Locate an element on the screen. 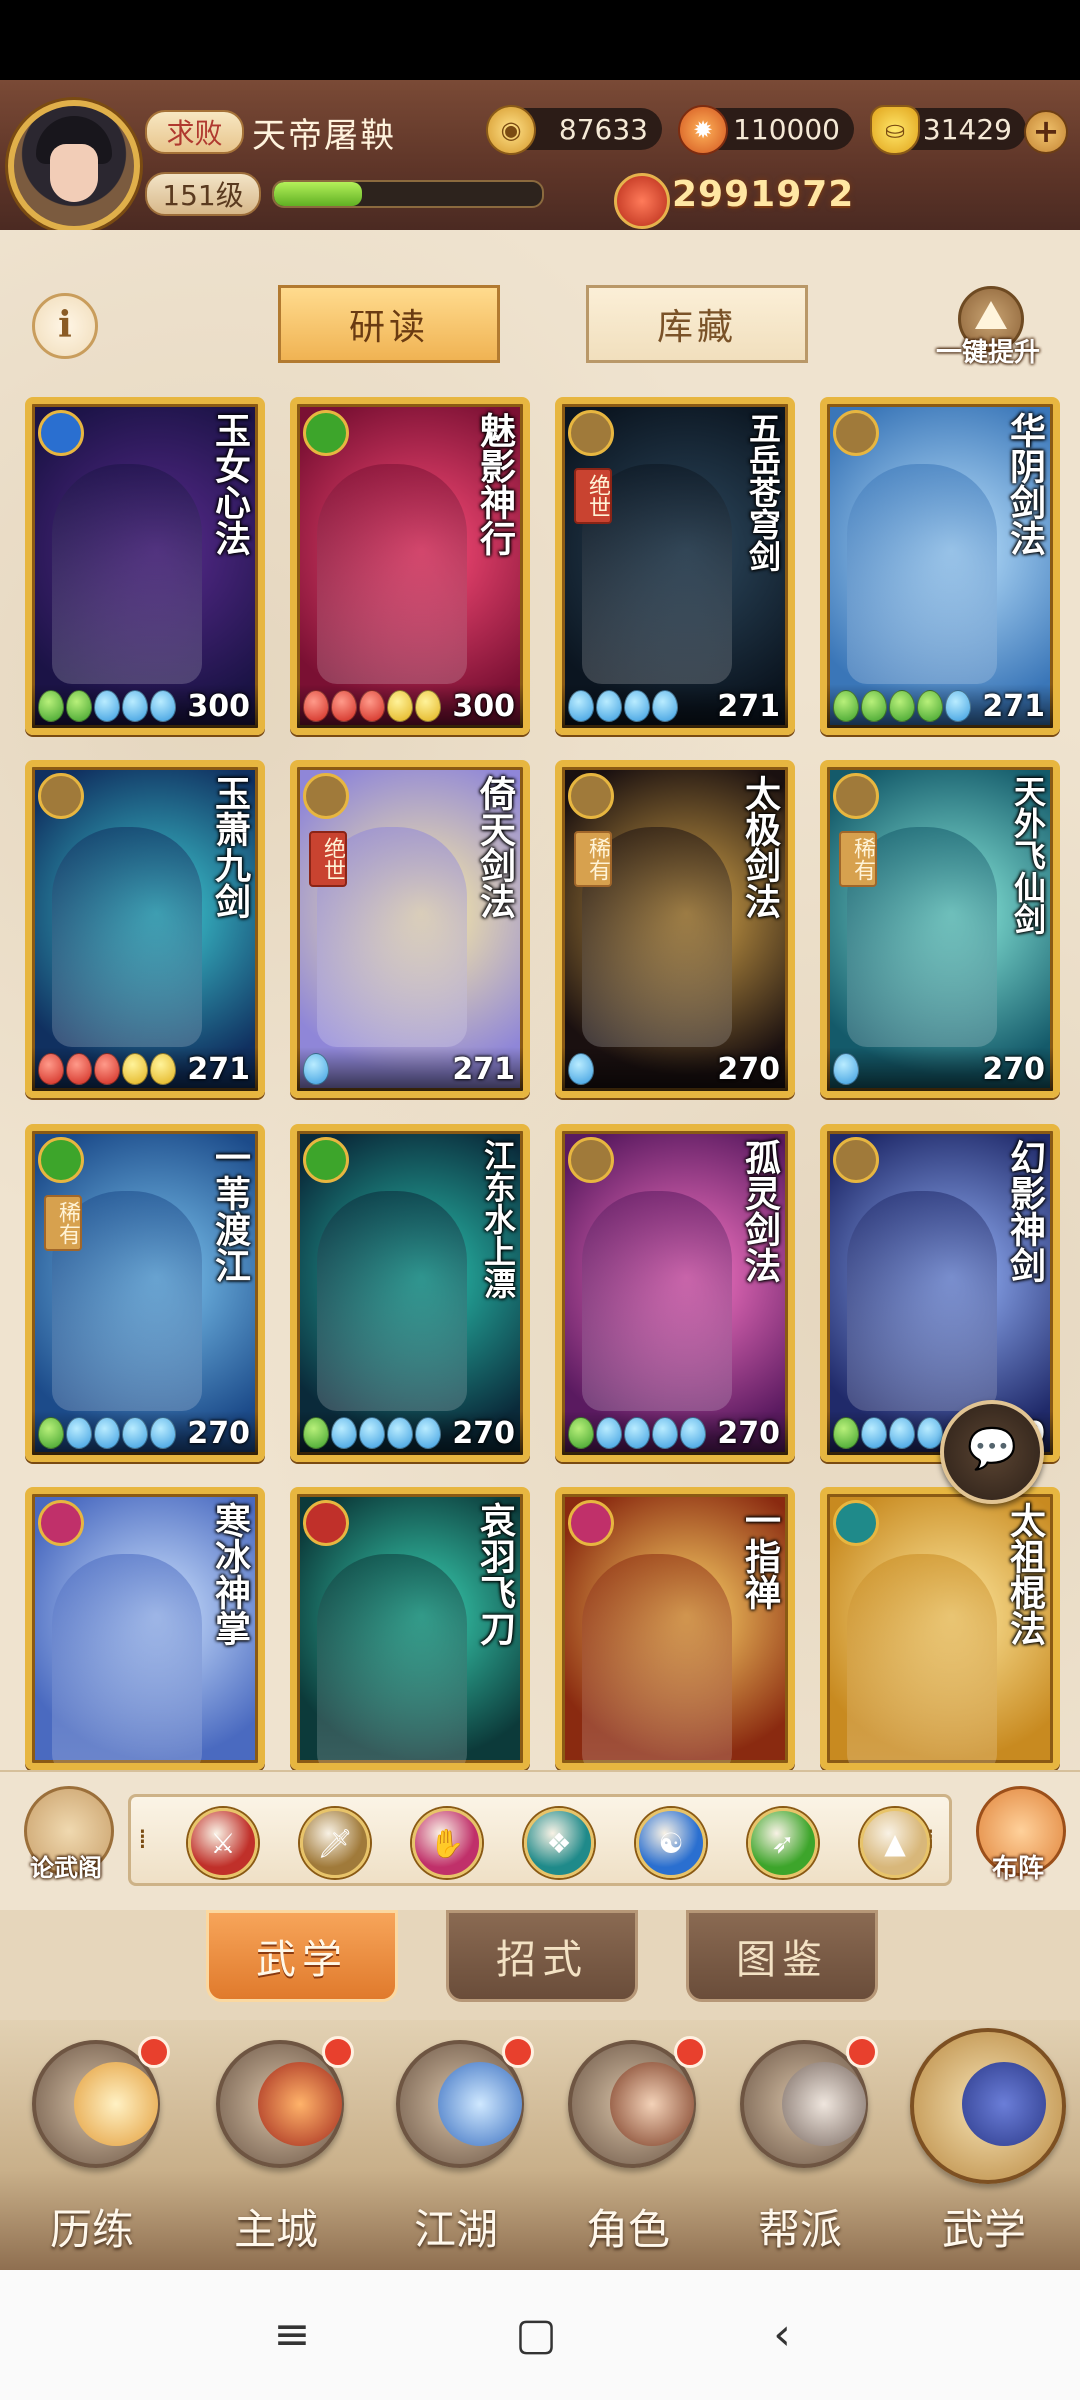 This screenshot has height=2400, width=1080. skill-title: 魅影神行 is located at coordinates (495, 484).